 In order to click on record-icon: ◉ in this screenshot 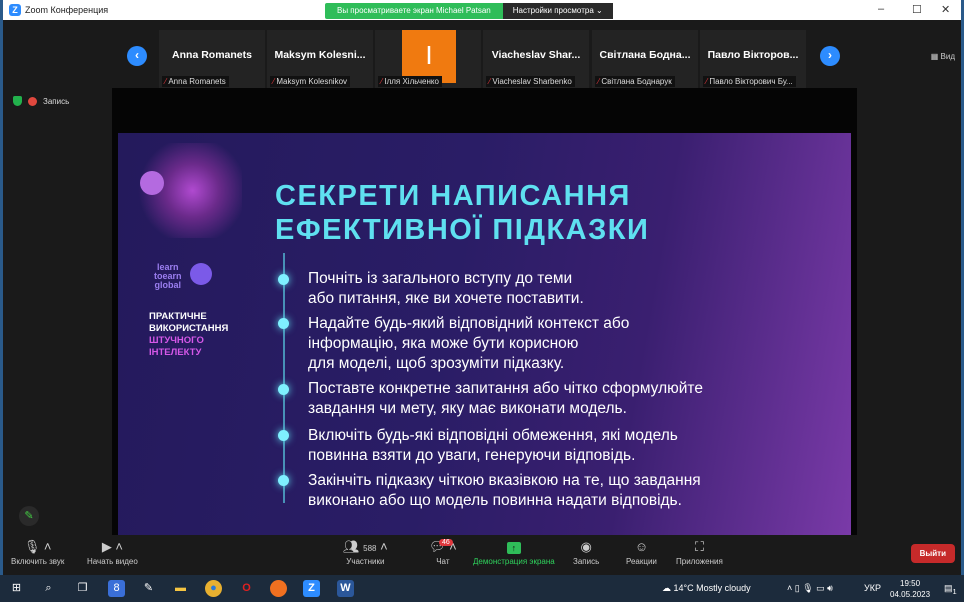, I will do `click(586, 546)`.